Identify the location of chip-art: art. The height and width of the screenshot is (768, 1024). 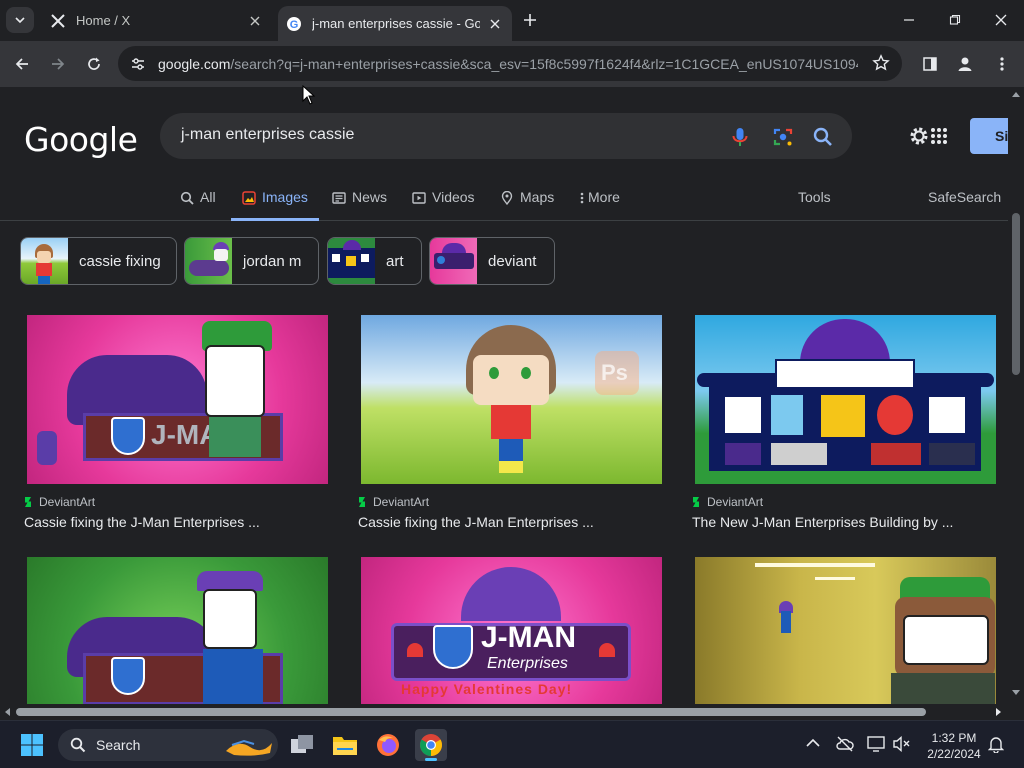
(374, 261).